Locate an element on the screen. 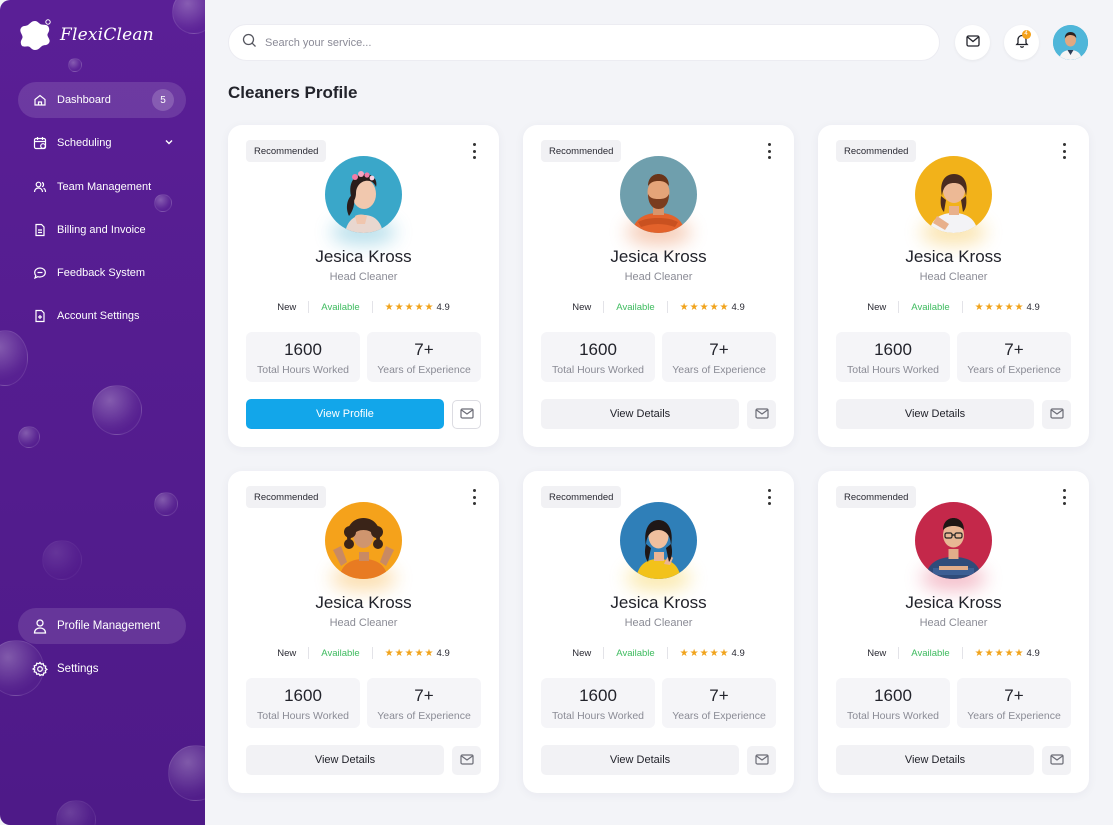 This screenshot has width=1113, height=825. cleaner-role: Head Cleaner is located at coordinates (953, 623).